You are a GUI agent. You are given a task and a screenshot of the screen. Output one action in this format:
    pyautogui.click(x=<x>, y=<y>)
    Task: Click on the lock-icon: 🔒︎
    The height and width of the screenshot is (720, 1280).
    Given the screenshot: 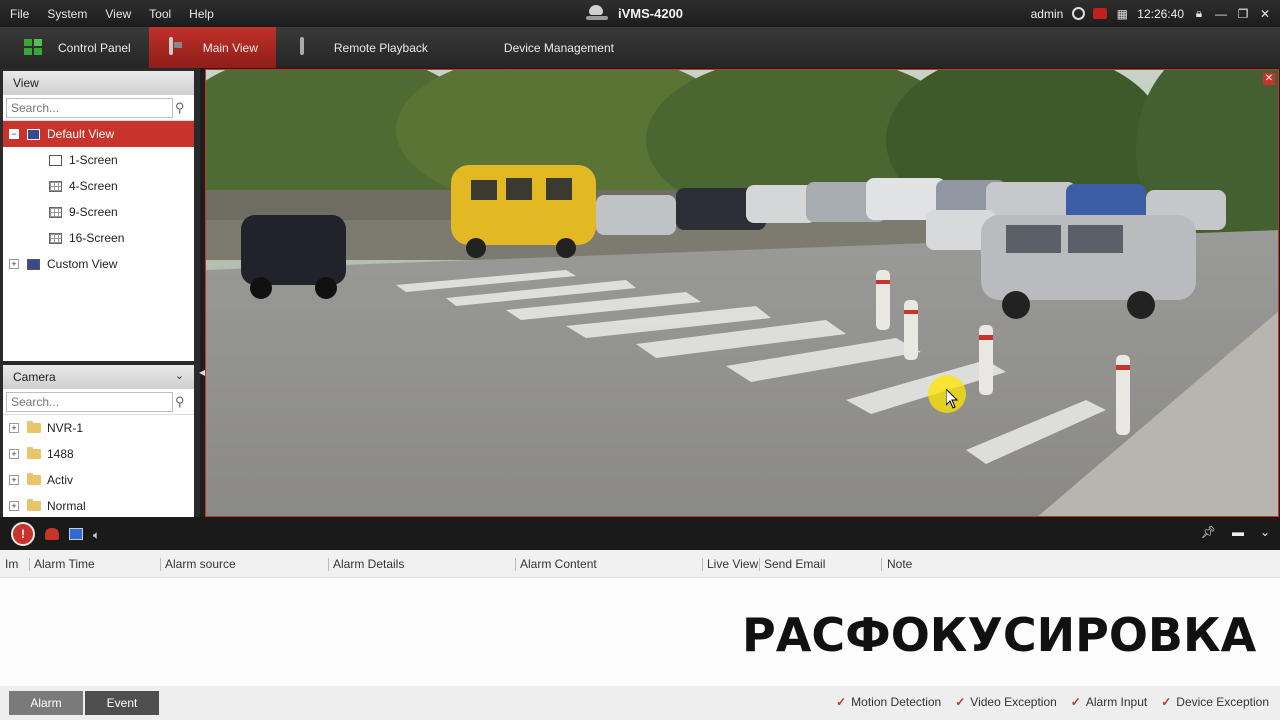 What is the action you would take?
    pyautogui.click(x=1199, y=13)
    